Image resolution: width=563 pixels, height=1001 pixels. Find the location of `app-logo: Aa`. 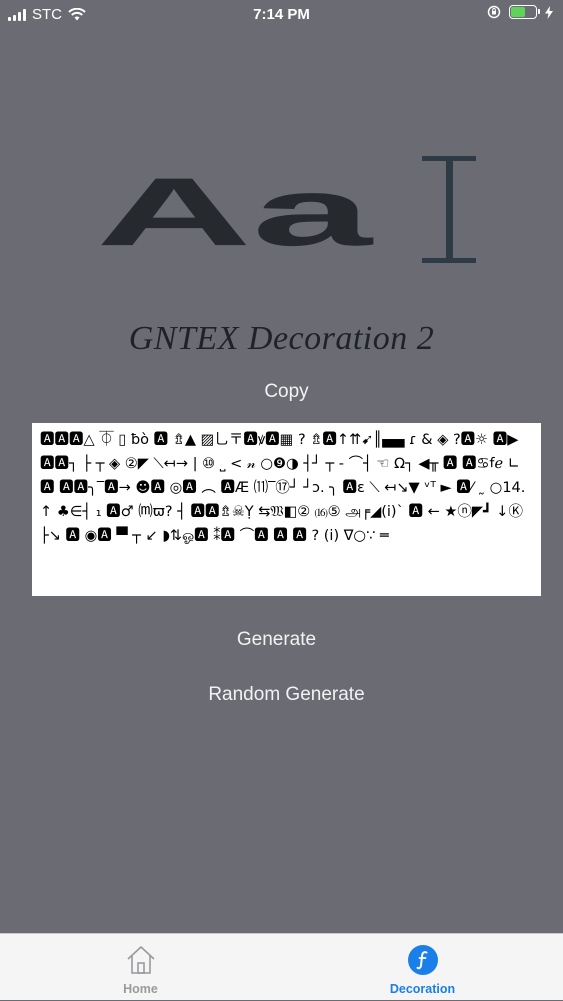

app-logo: Aa is located at coordinates (286, 211).